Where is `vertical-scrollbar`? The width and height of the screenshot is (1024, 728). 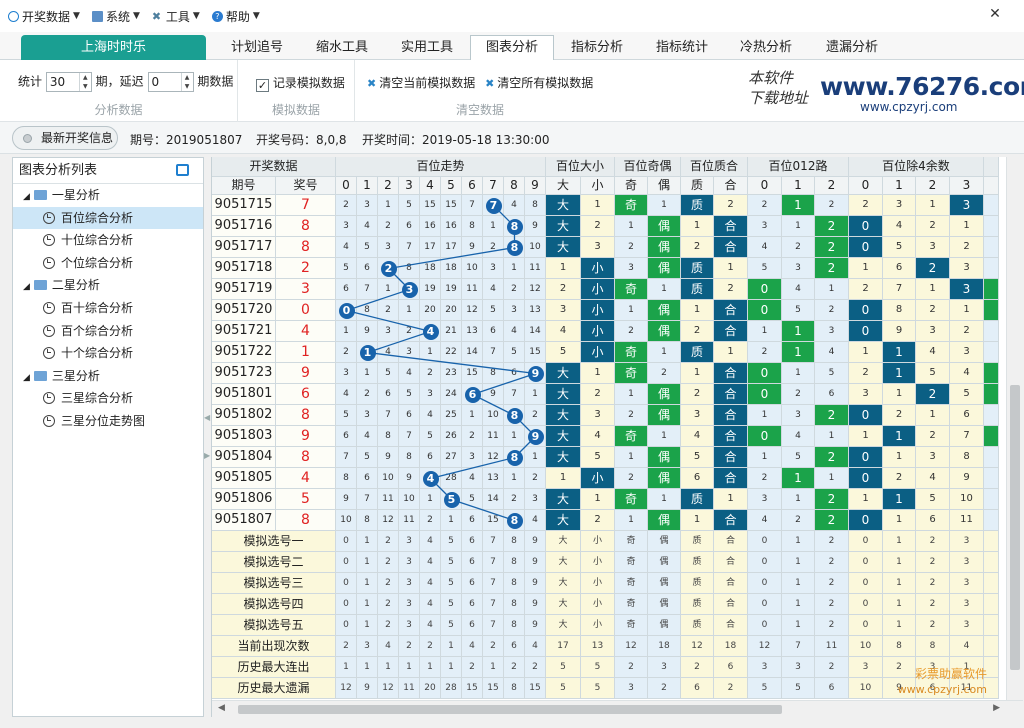 vertical-scrollbar is located at coordinates (1014, 428).